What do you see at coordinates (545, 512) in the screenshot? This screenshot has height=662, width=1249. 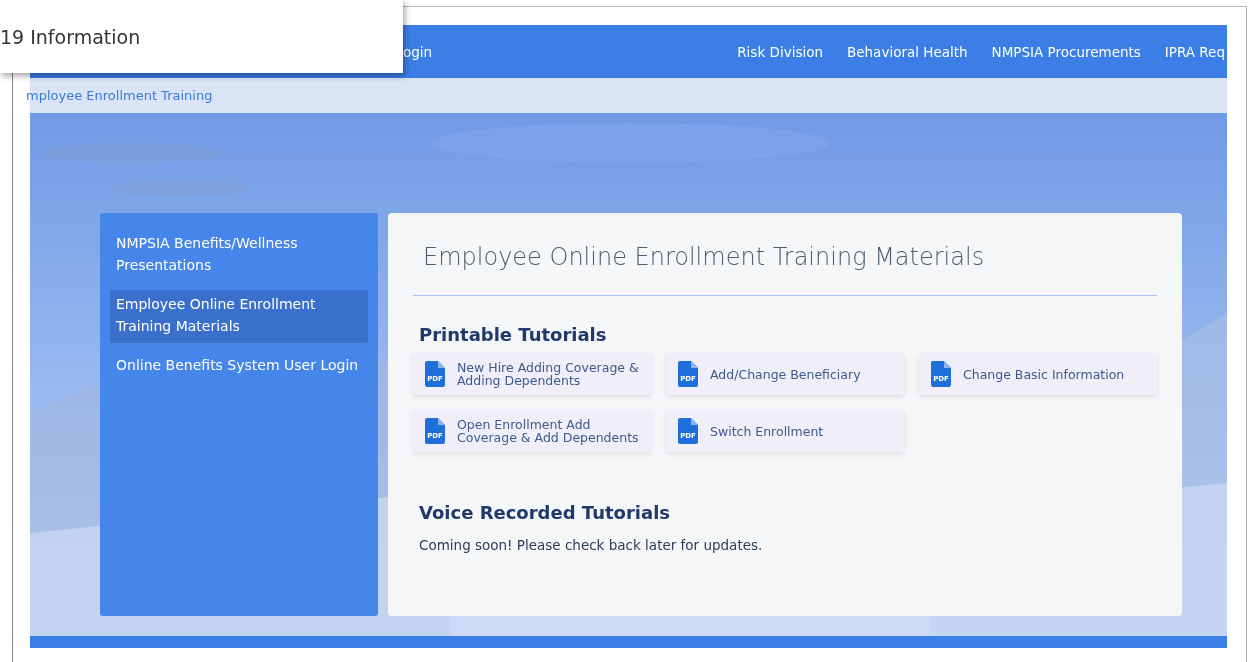 I see `section-heading: Voice Recorded Tutorials` at bounding box center [545, 512].